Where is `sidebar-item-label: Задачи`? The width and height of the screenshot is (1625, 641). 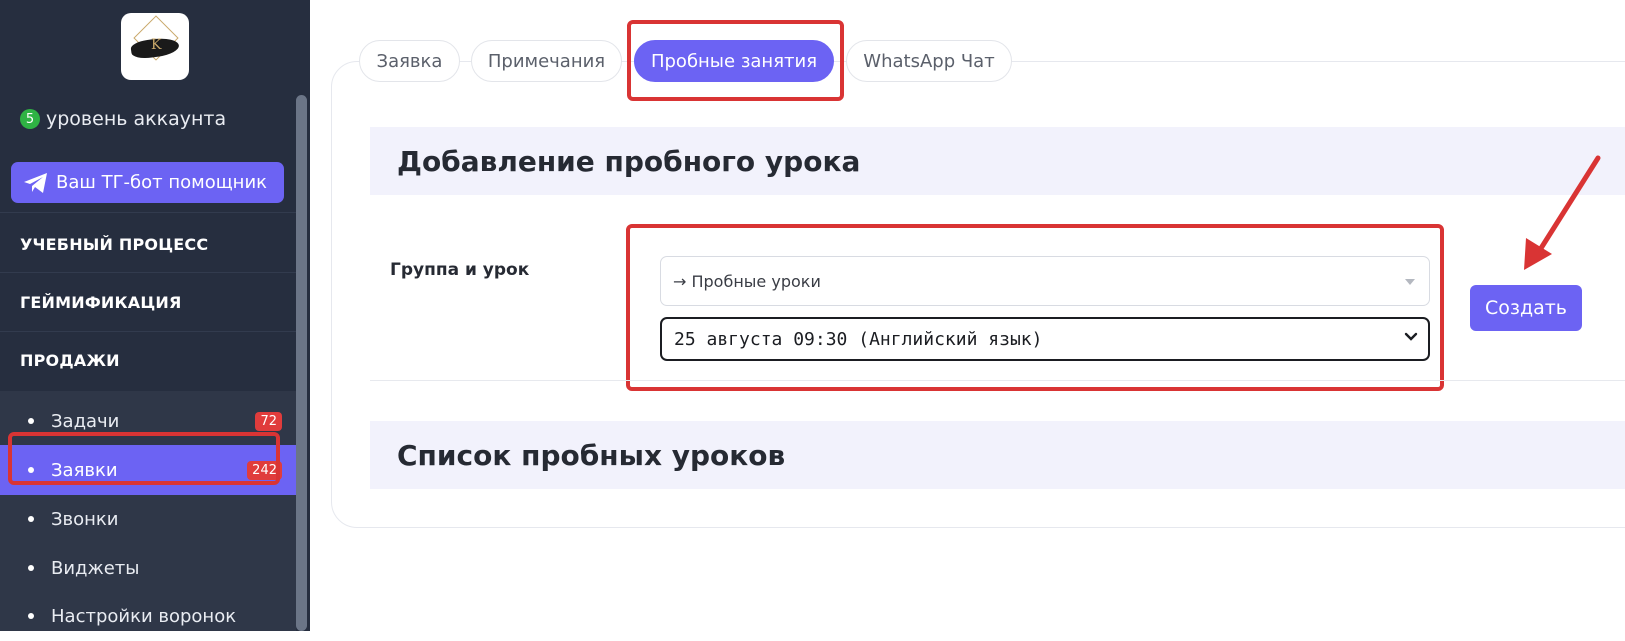 sidebar-item-label: Задачи is located at coordinates (85, 421).